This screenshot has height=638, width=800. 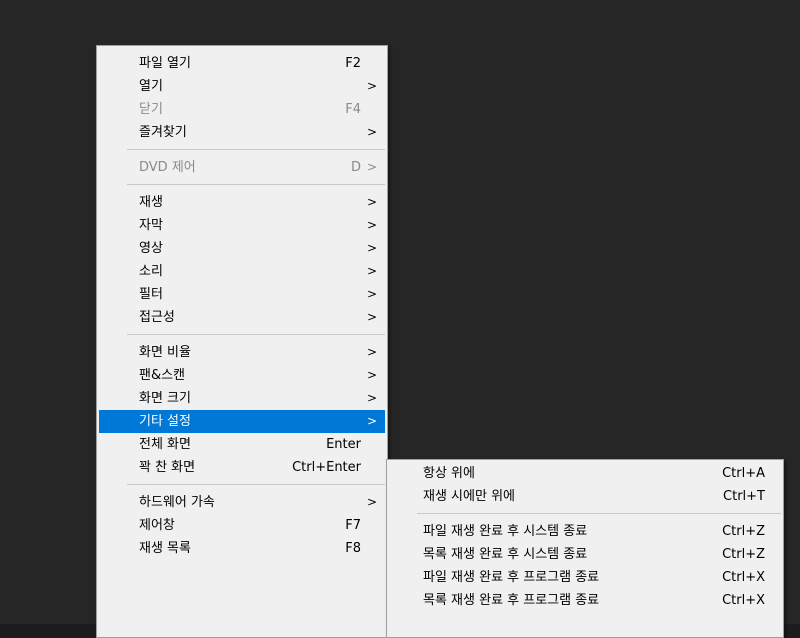 What do you see at coordinates (242, 294) in the screenshot?
I see `menu-item-filter: 필터 >` at bounding box center [242, 294].